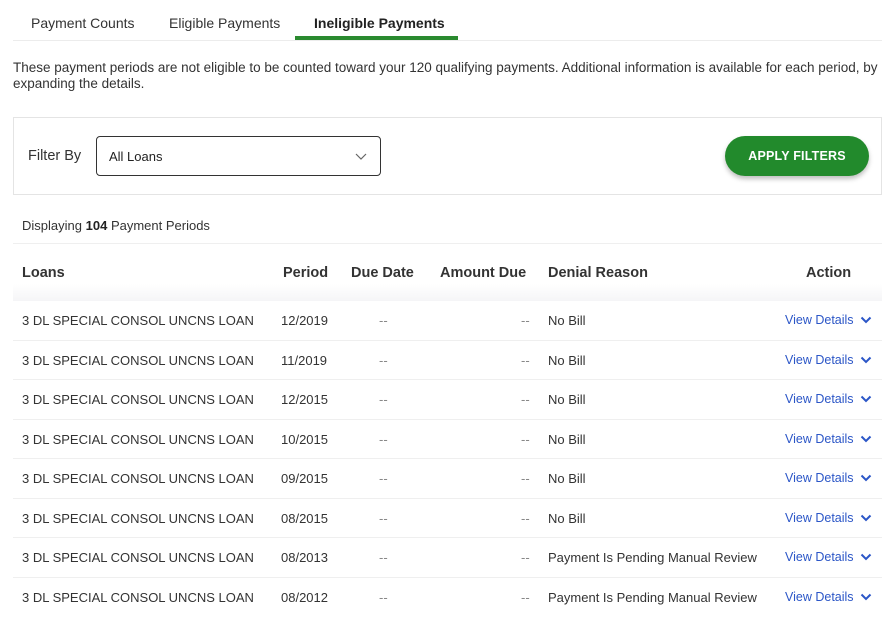 This screenshot has height=634, width=895. Describe the element at coordinates (136, 156) in the screenshot. I see `filter-selected-value: All Loans` at that location.